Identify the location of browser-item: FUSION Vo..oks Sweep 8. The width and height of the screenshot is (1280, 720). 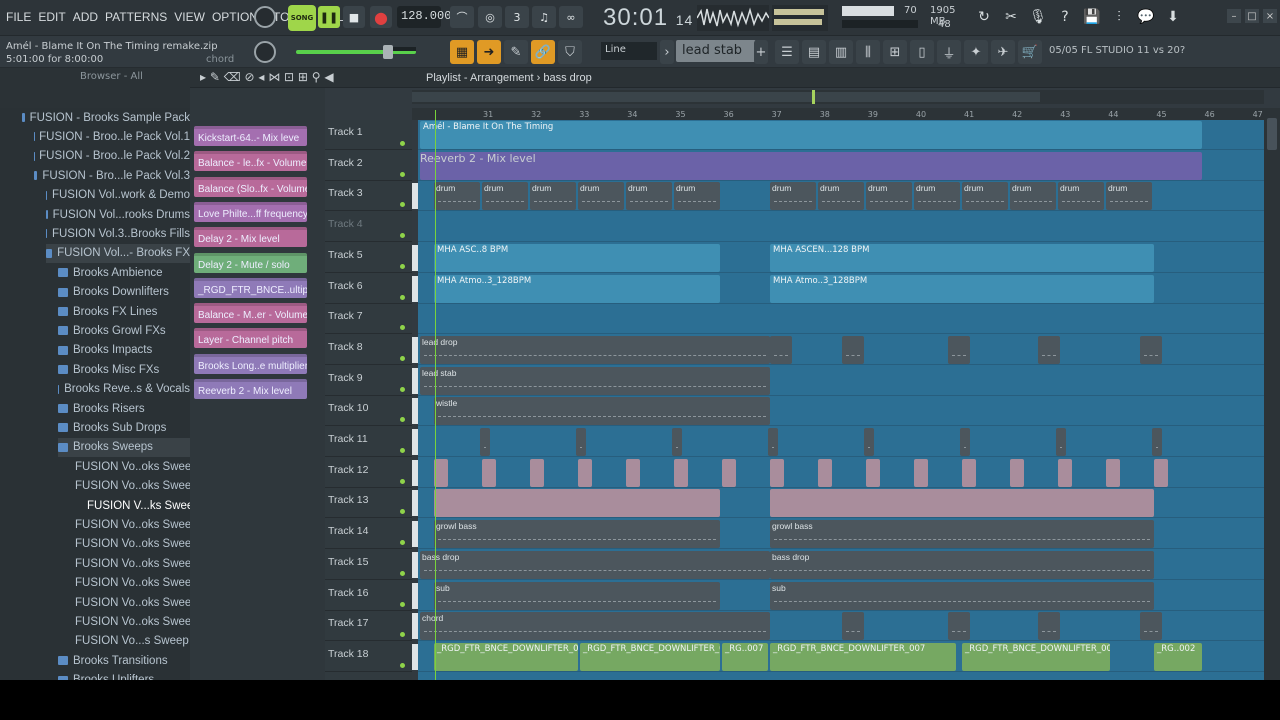
(130, 602).